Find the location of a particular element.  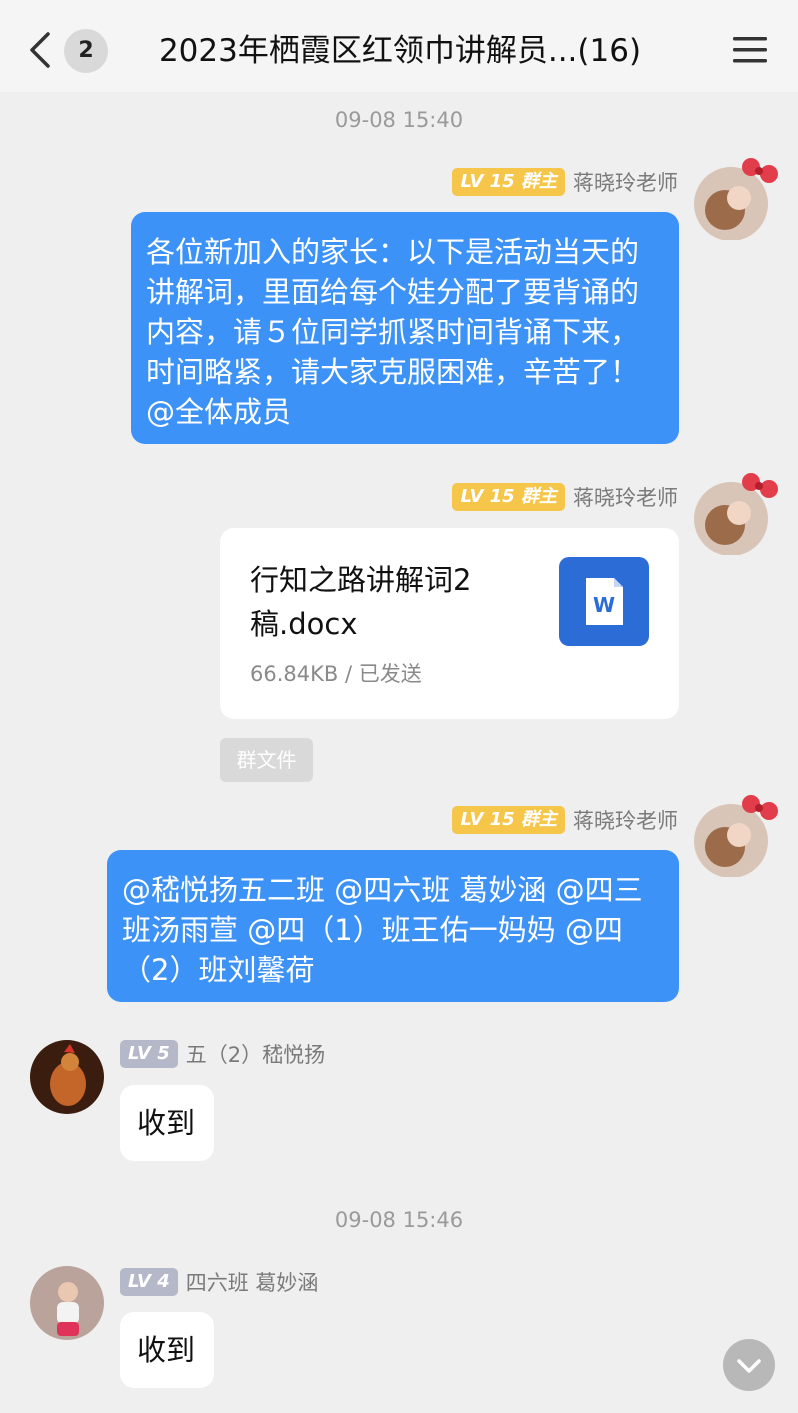

group-file-tag: 群文件 is located at coordinates (266, 760).